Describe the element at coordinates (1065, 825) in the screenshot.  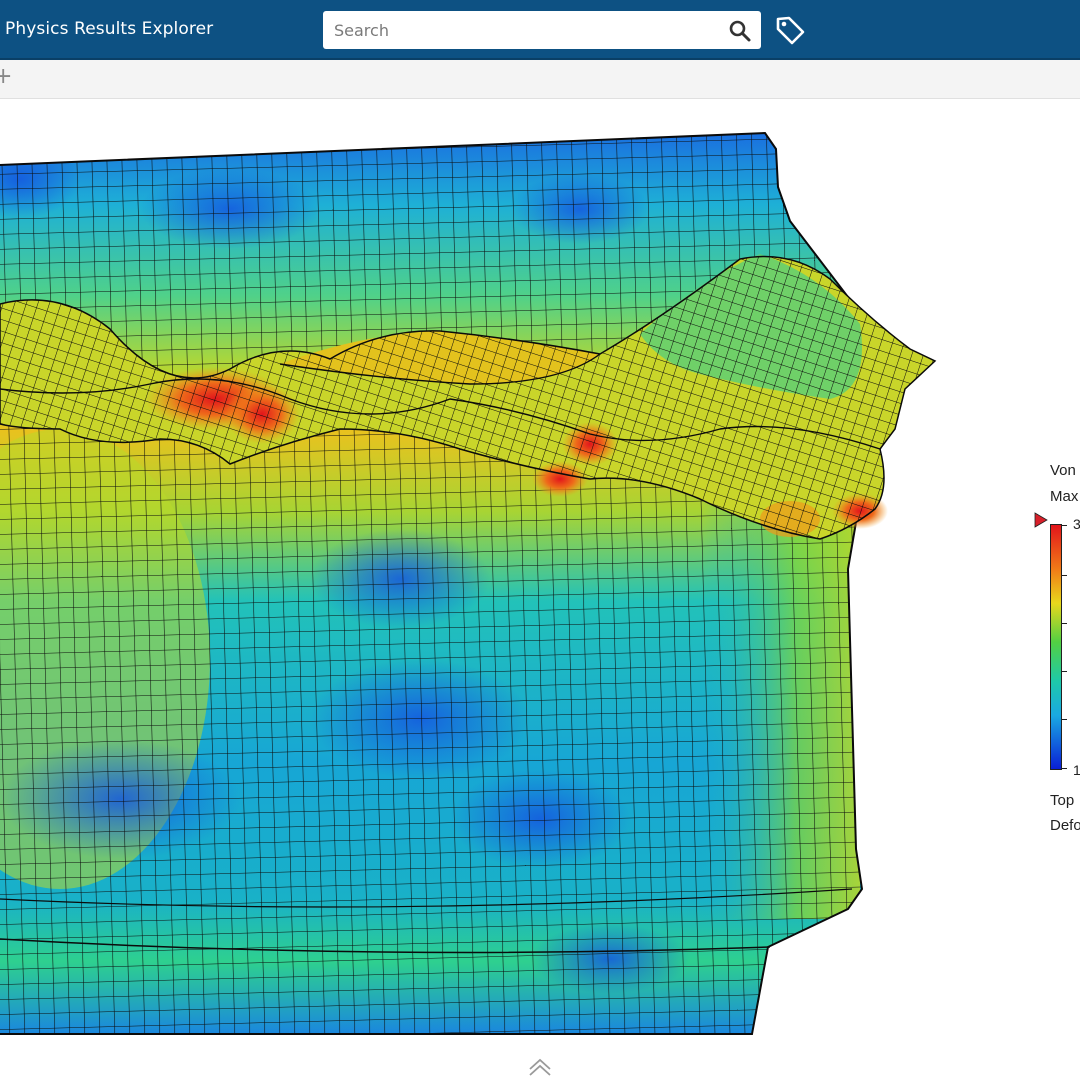
I see `legend-footer-line2: Defo` at that location.